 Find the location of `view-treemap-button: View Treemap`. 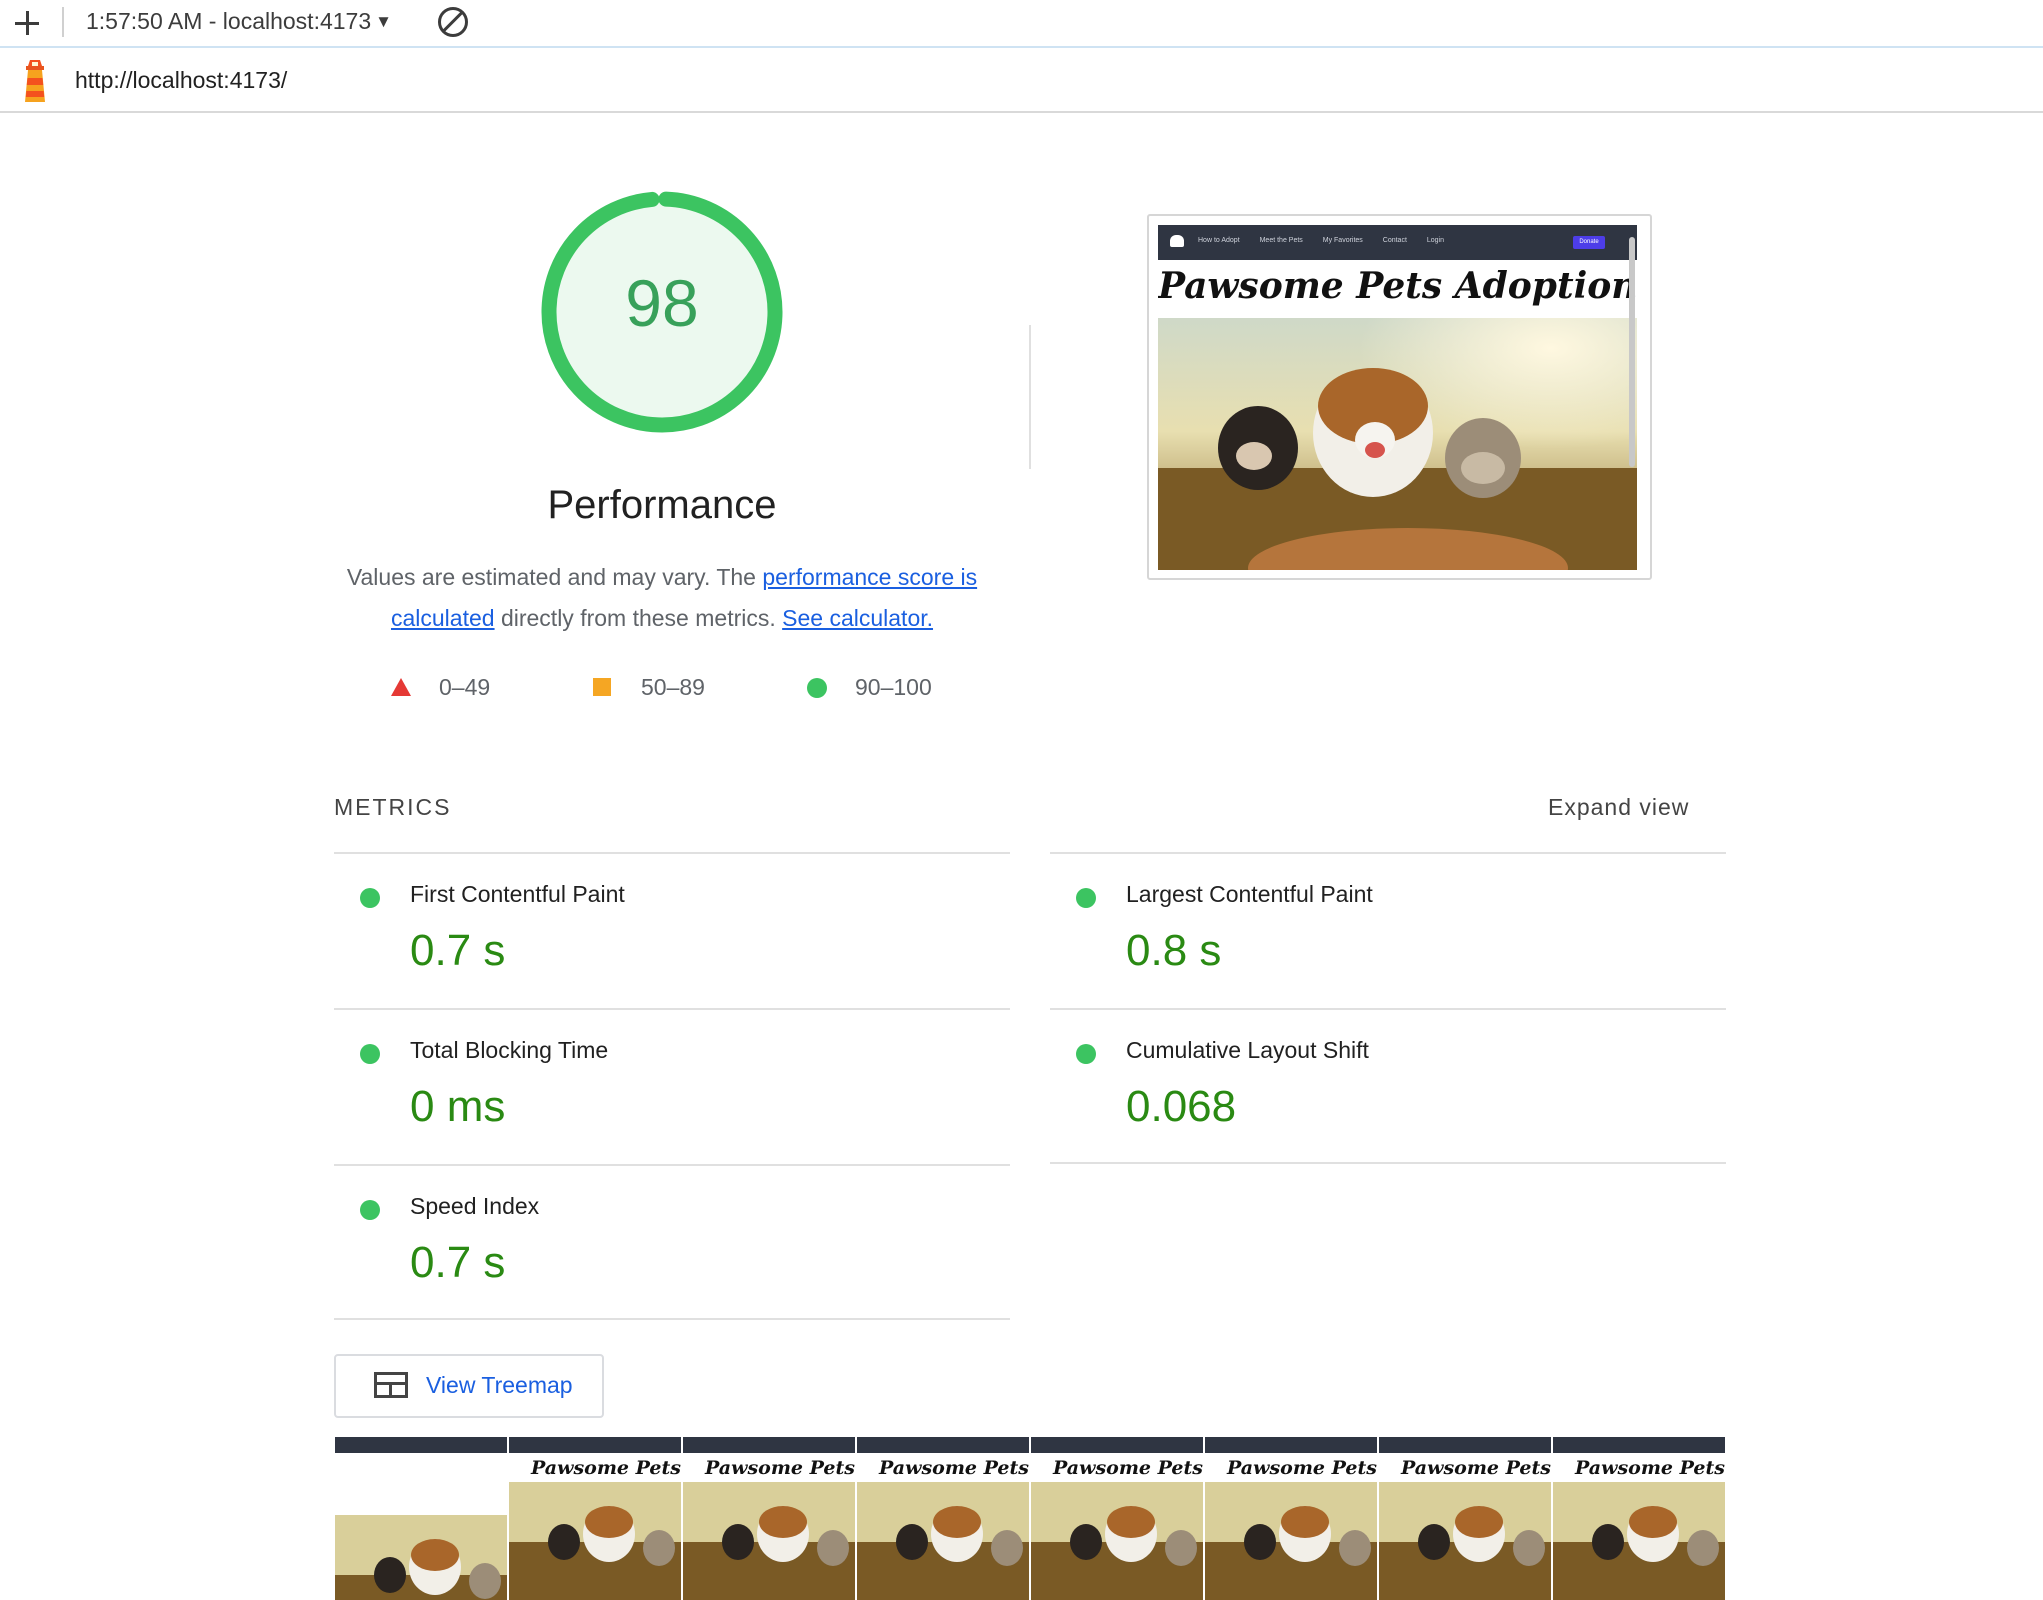

view-treemap-button: View Treemap is located at coordinates (469, 1386).